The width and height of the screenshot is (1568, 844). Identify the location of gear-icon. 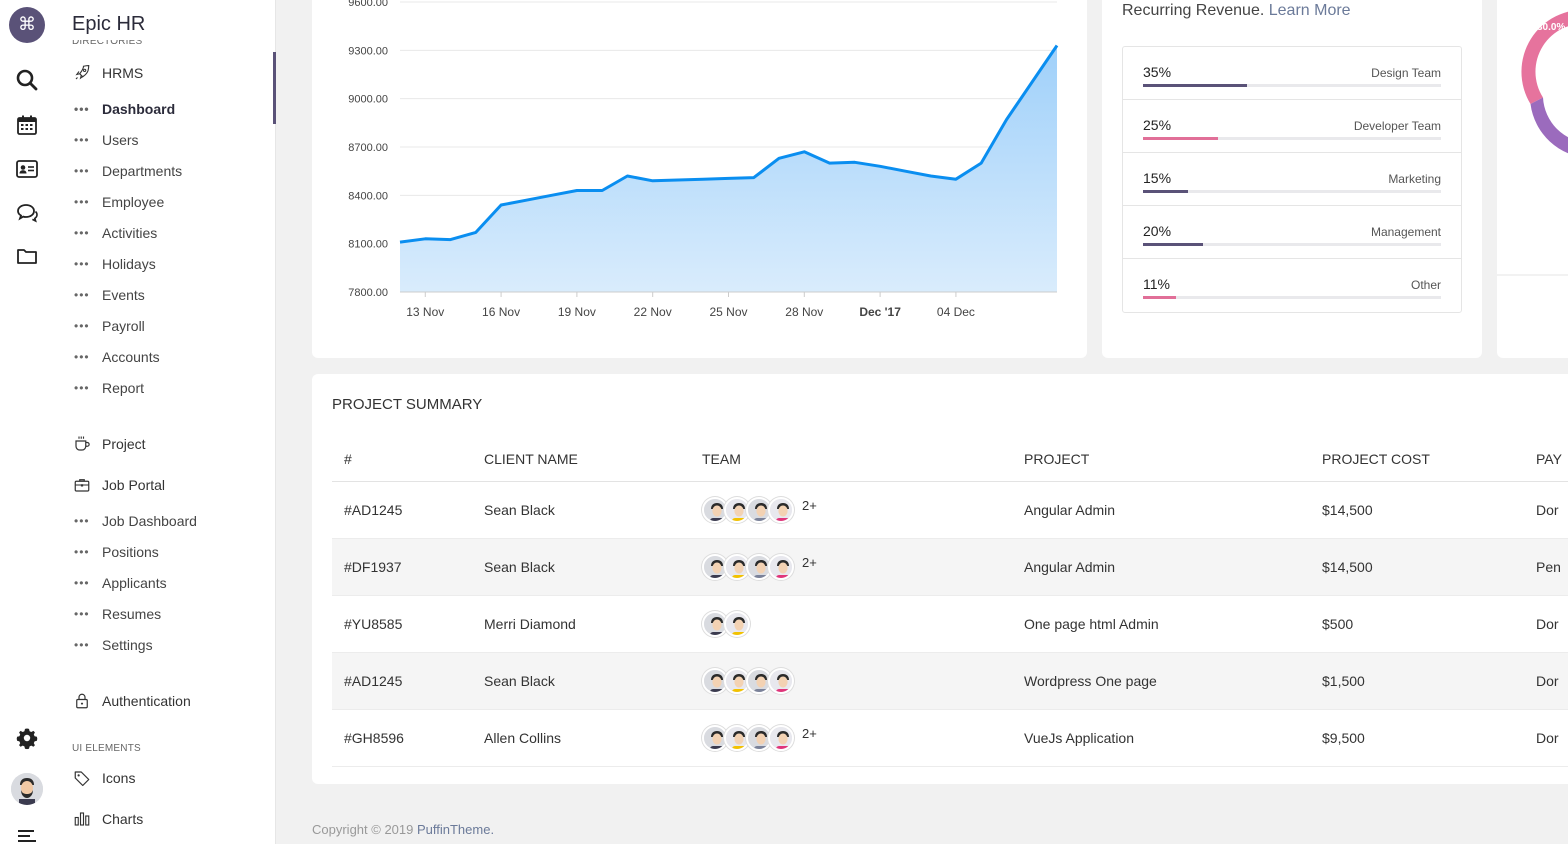
(27, 738).